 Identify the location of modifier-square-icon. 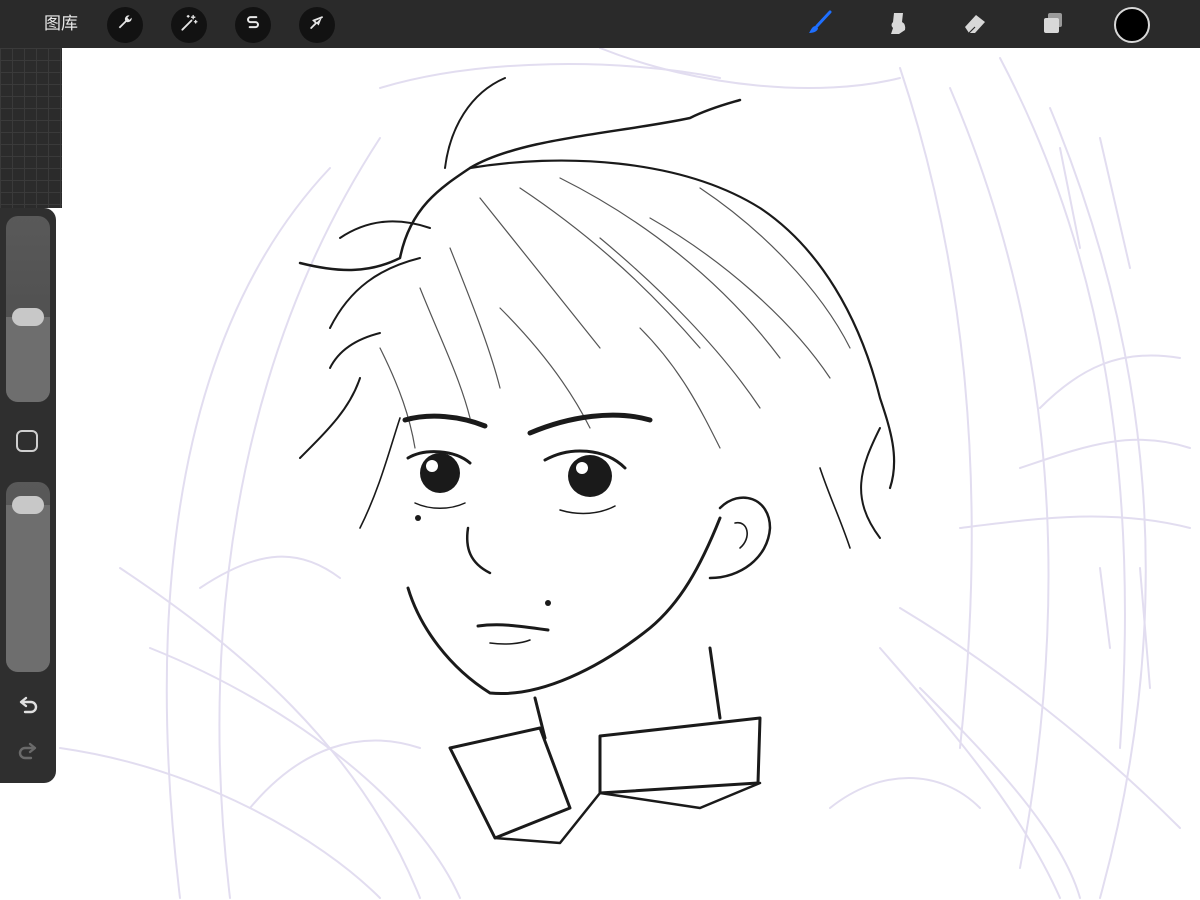
(27, 441).